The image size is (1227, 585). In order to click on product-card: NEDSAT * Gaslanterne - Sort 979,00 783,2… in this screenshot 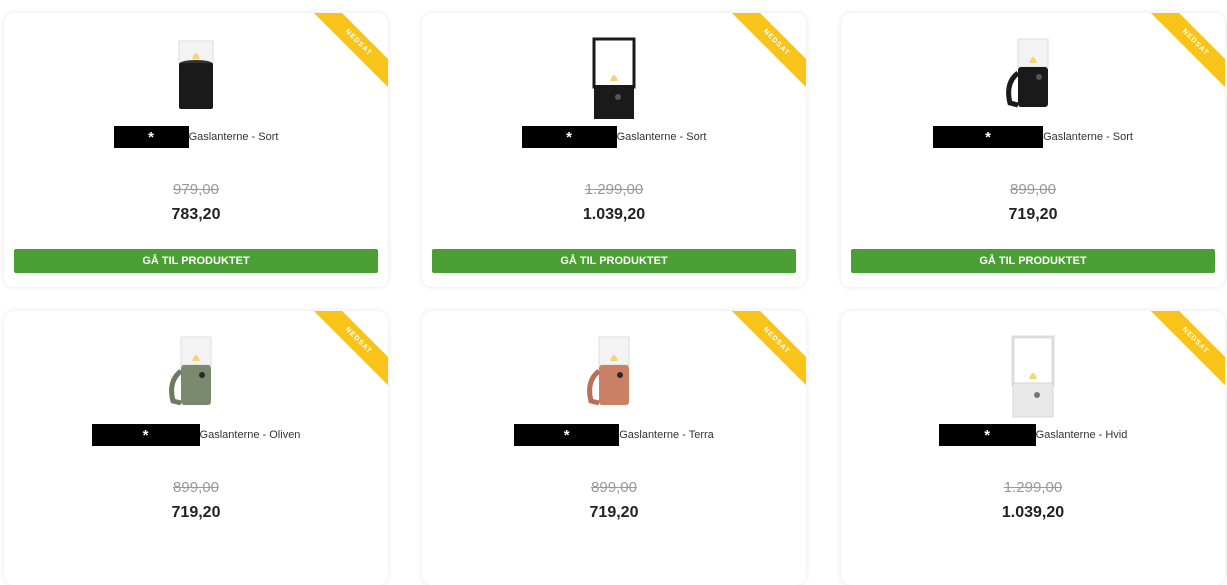, I will do `click(196, 150)`.